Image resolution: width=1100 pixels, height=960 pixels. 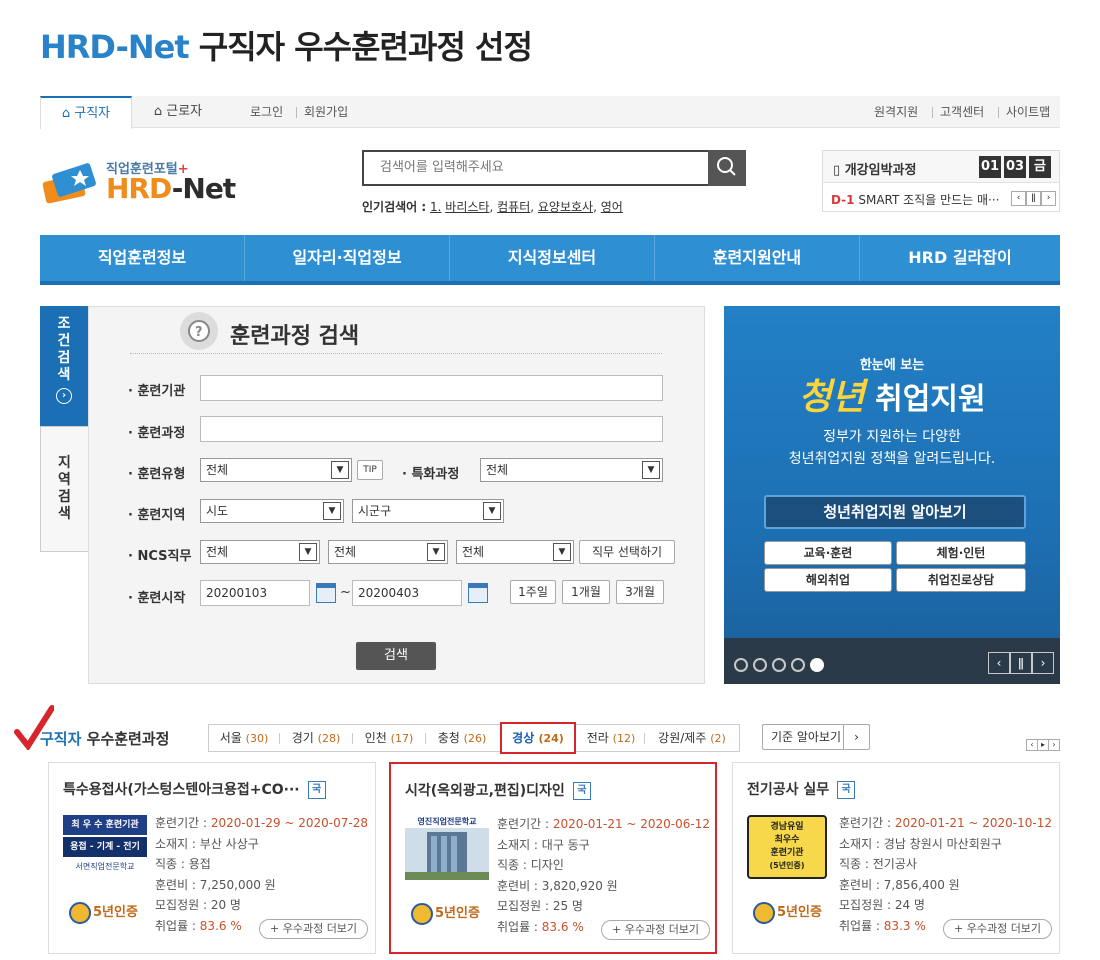 I want to click on region-tab-jeolla: 전라 (12), so click(x=611, y=738).